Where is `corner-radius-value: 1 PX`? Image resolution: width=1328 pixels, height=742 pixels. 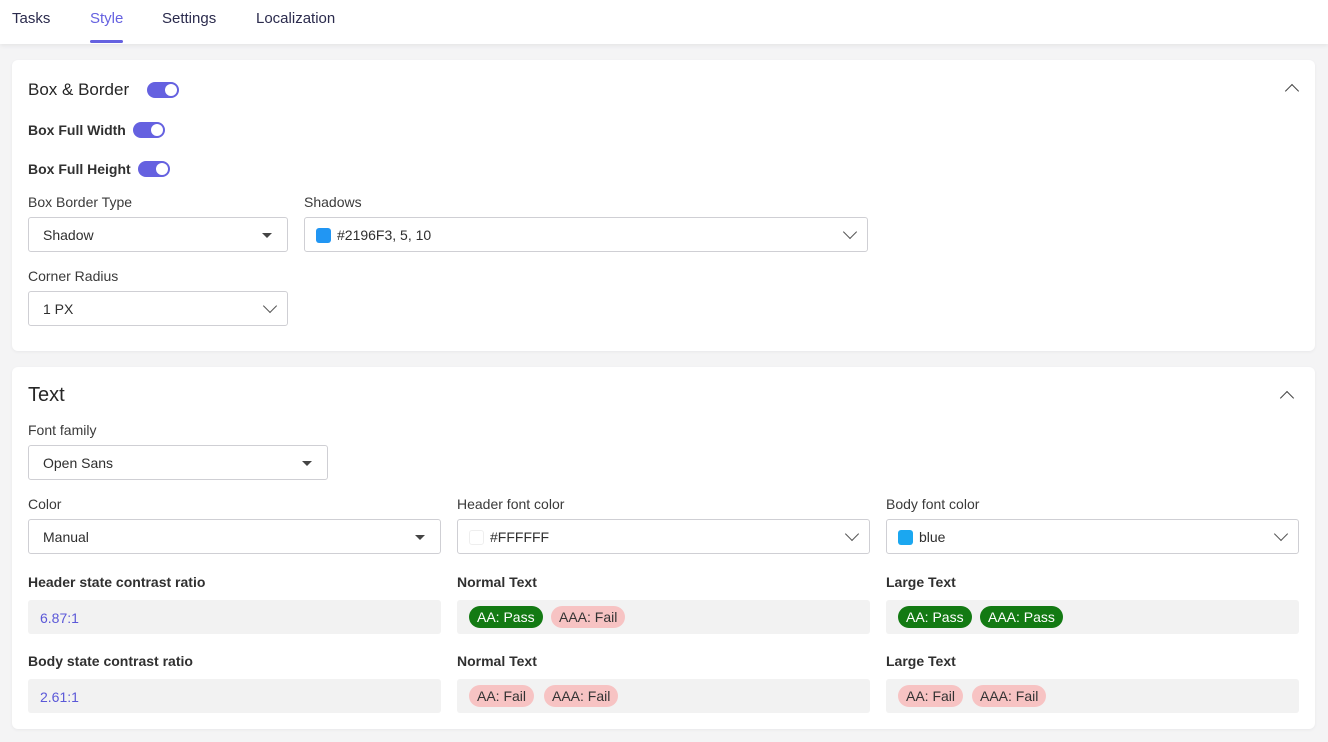 corner-radius-value: 1 PX is located at coordinates (58, 309).